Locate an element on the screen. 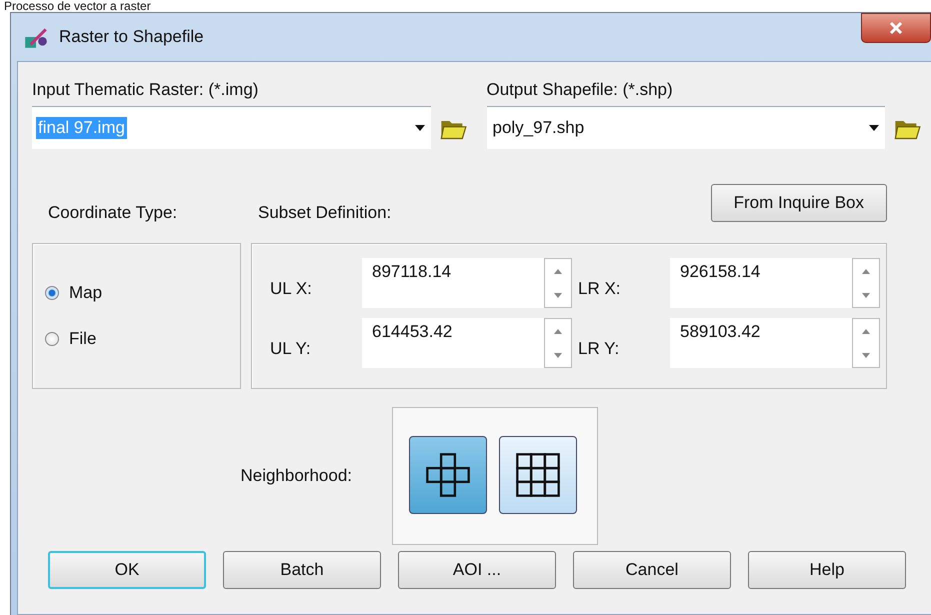 The image size is (931, 615). caption-text: Processo de vector a raster is located at coordinates (77, 6).